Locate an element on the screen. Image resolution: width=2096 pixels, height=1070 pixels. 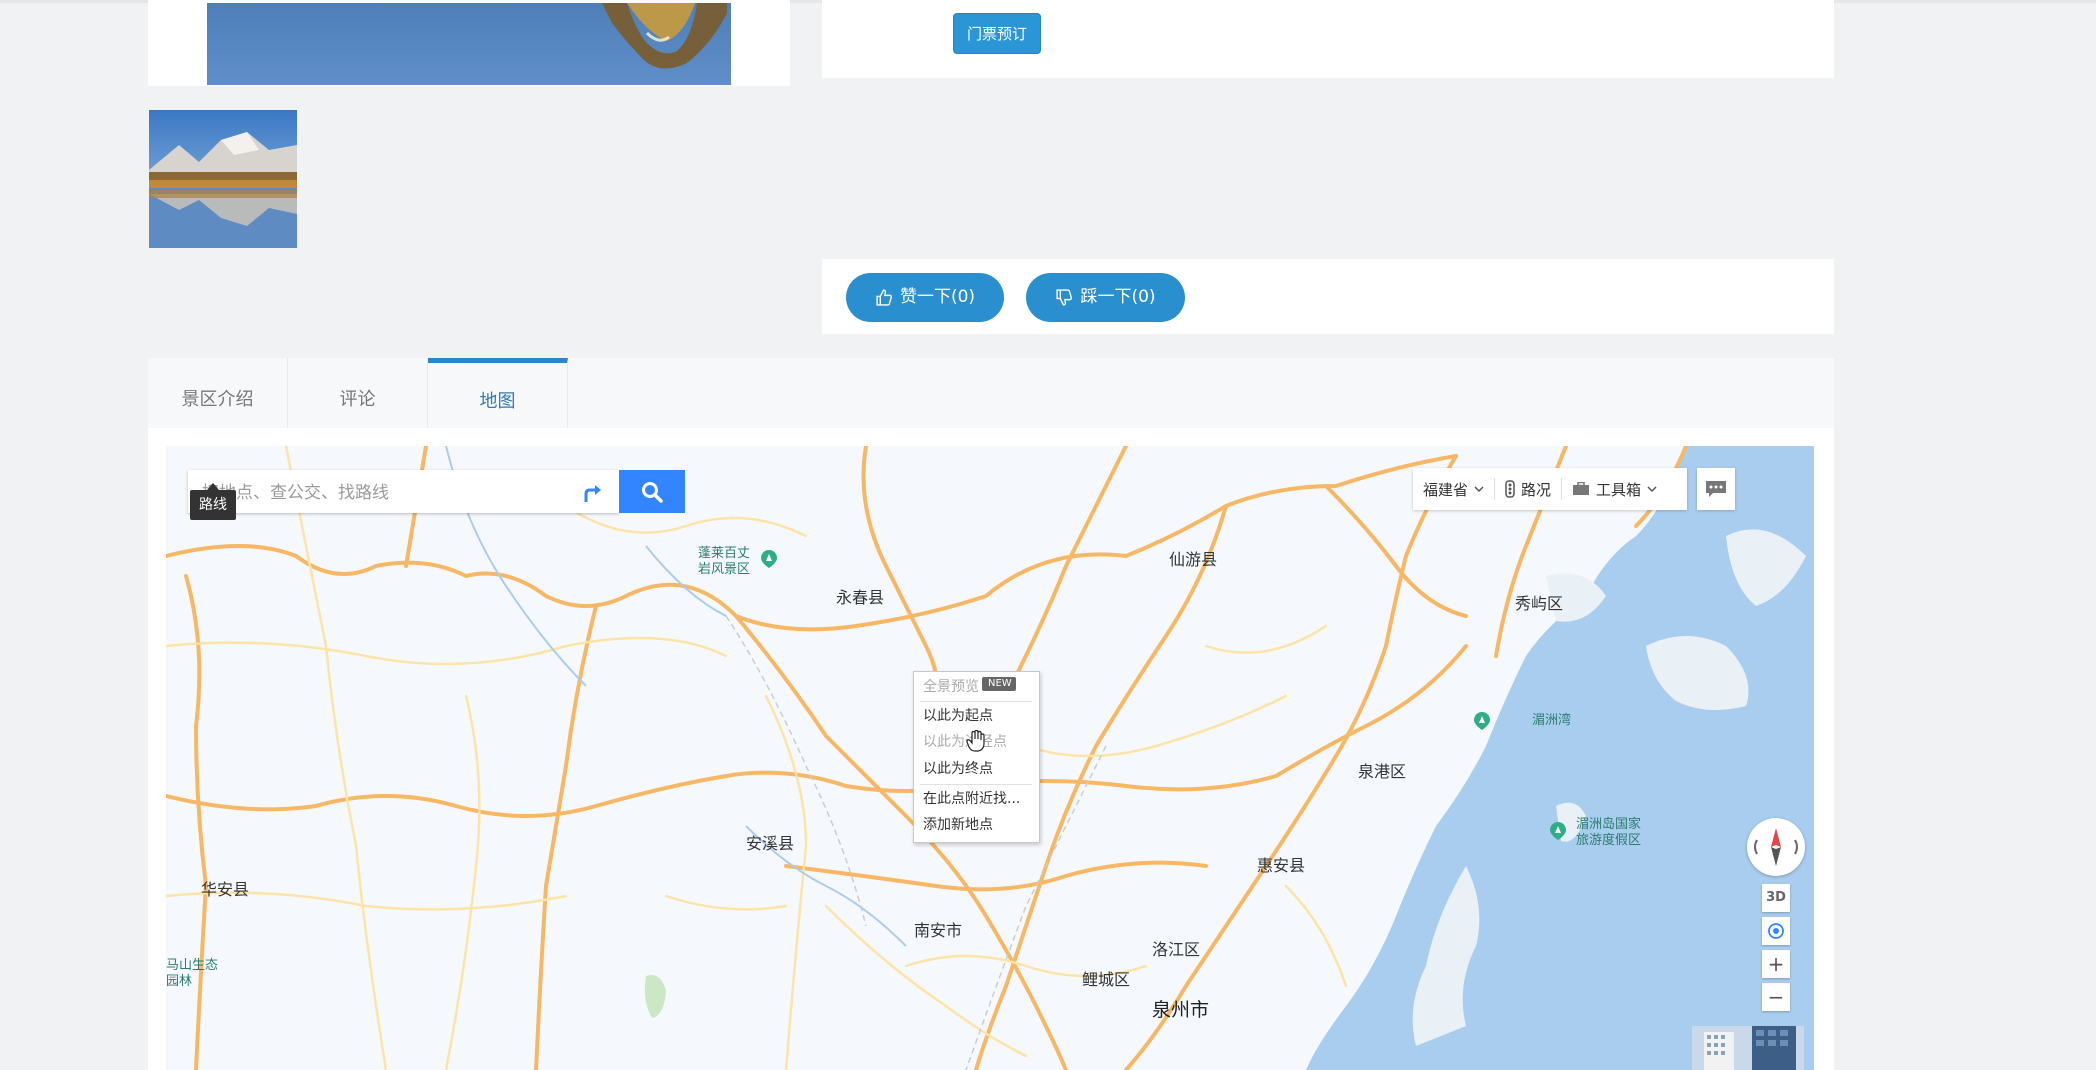
ctx-panorama-preview: 全景预览 is located at coordinates (951, 687).